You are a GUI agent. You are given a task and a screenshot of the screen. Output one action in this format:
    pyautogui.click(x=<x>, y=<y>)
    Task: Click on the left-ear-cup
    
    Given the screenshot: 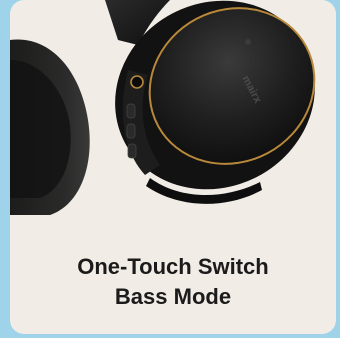 What is the action you would take?
    pyautogui.click(x=50, y=127)
    